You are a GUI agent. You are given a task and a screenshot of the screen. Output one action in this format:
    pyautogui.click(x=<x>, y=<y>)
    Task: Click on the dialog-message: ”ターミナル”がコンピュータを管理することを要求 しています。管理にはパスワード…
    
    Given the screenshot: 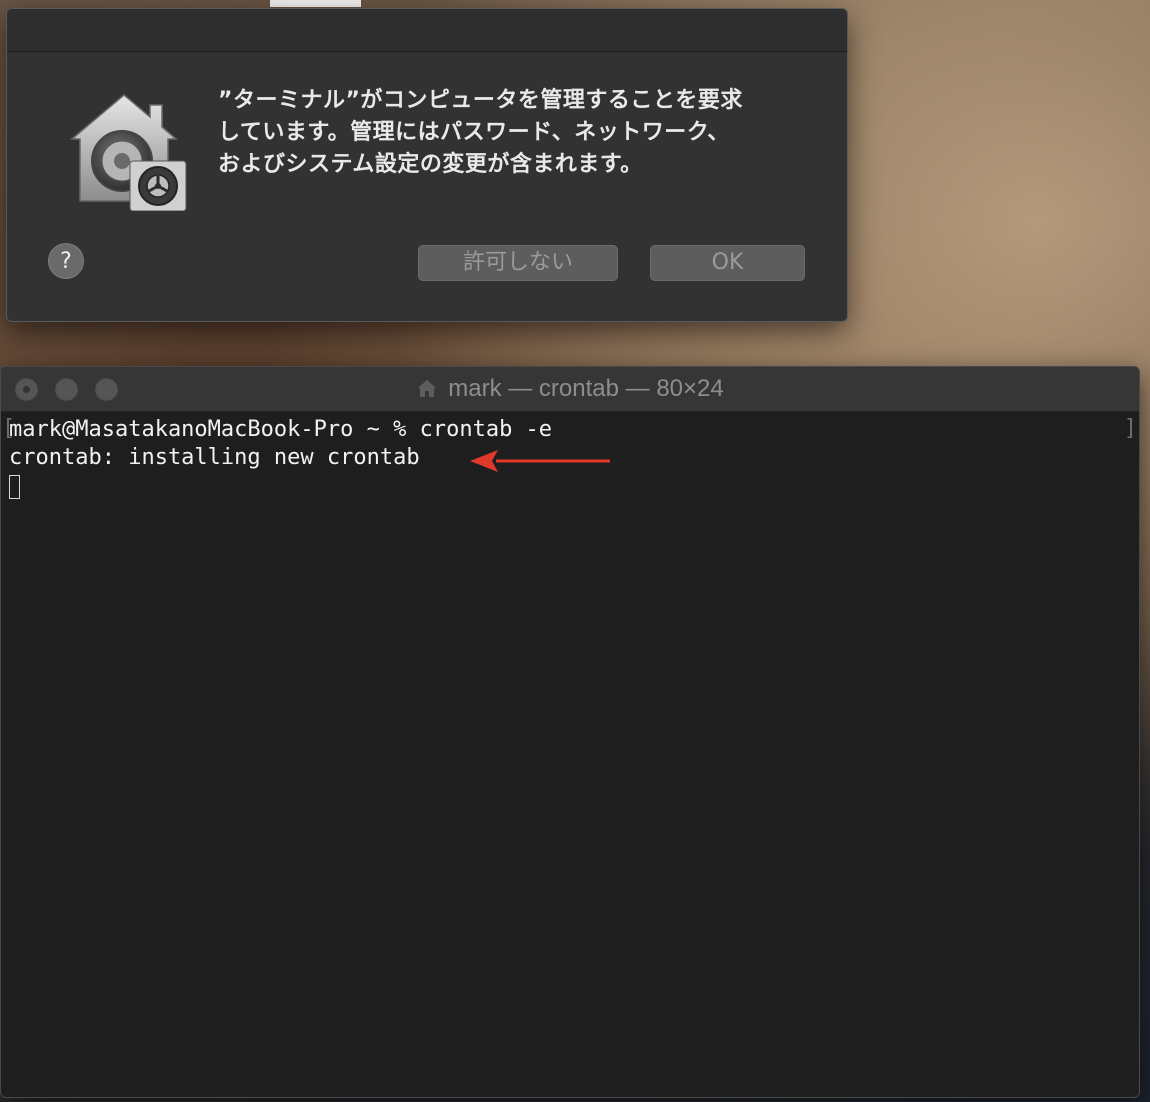 What is the action you would take?
    pyautogui.click(x=480, y=132)
    